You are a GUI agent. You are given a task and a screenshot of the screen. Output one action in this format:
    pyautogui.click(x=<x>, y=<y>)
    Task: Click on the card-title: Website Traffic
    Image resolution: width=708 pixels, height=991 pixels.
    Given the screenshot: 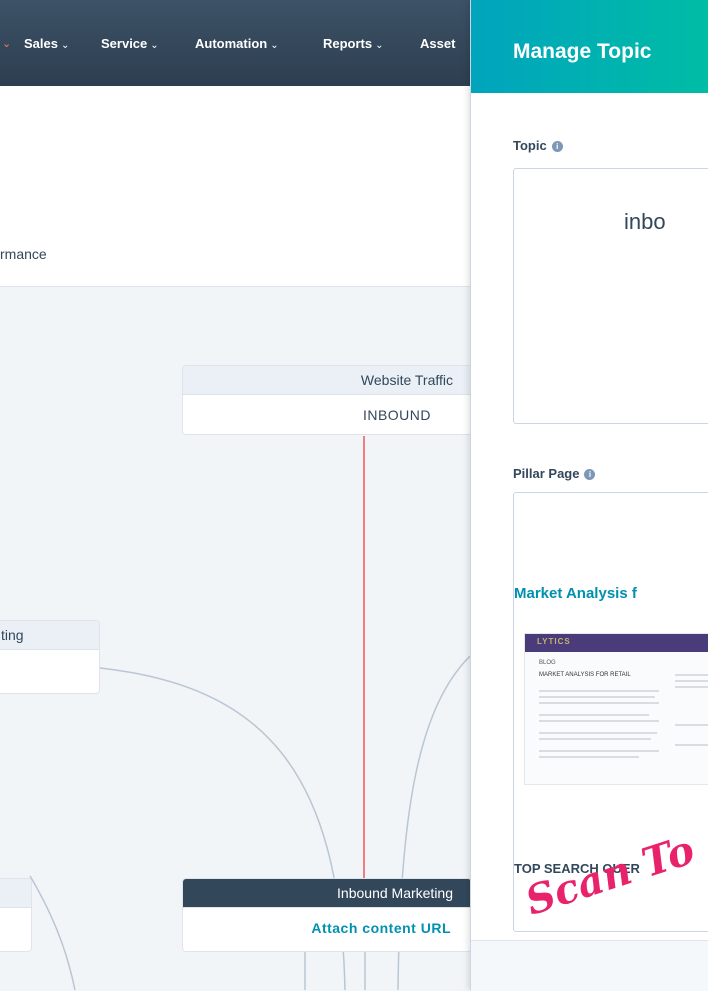 What is the action you would take?
    pyautogui.click(x=327, y=380)
    